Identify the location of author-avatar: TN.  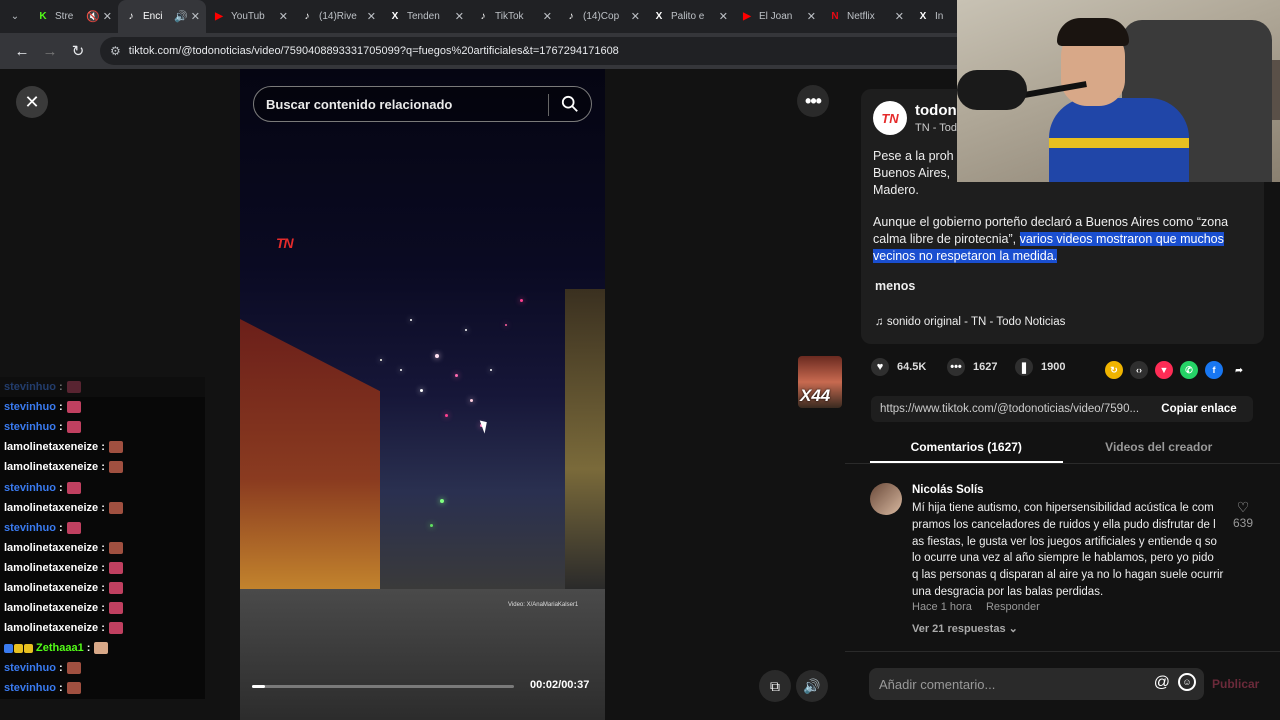
(890, 118).